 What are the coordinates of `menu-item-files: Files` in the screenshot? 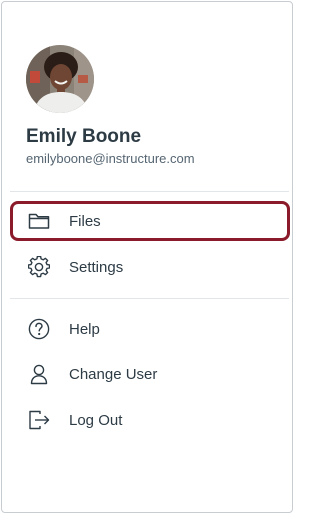 It's located at (150, 221).